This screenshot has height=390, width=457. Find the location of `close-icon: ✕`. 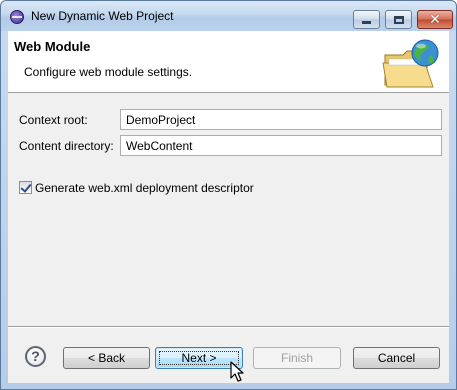

close-icon: ✕ is located at coordinates (435, 19).